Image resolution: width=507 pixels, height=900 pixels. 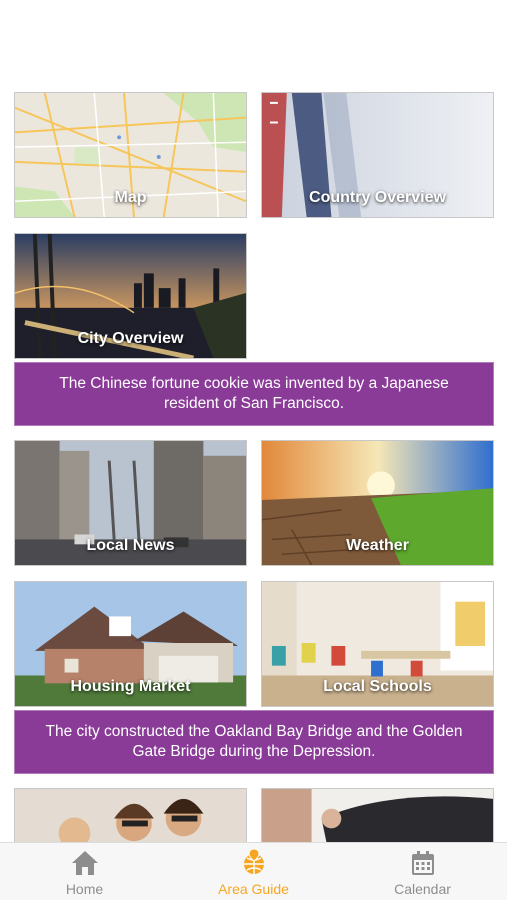 I want to click on globe-pin-icon, so click(x=253, y=861).